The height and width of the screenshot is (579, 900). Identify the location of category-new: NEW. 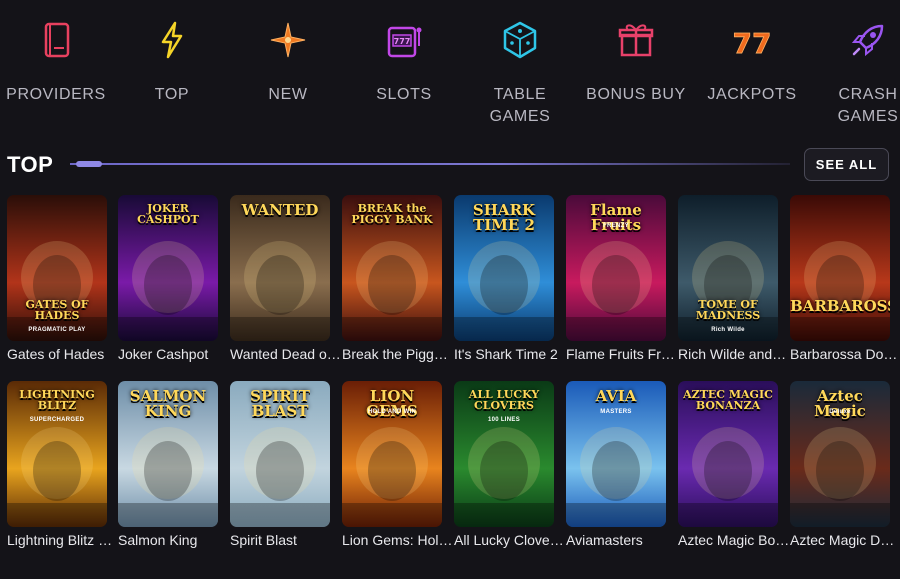
(288, 62).